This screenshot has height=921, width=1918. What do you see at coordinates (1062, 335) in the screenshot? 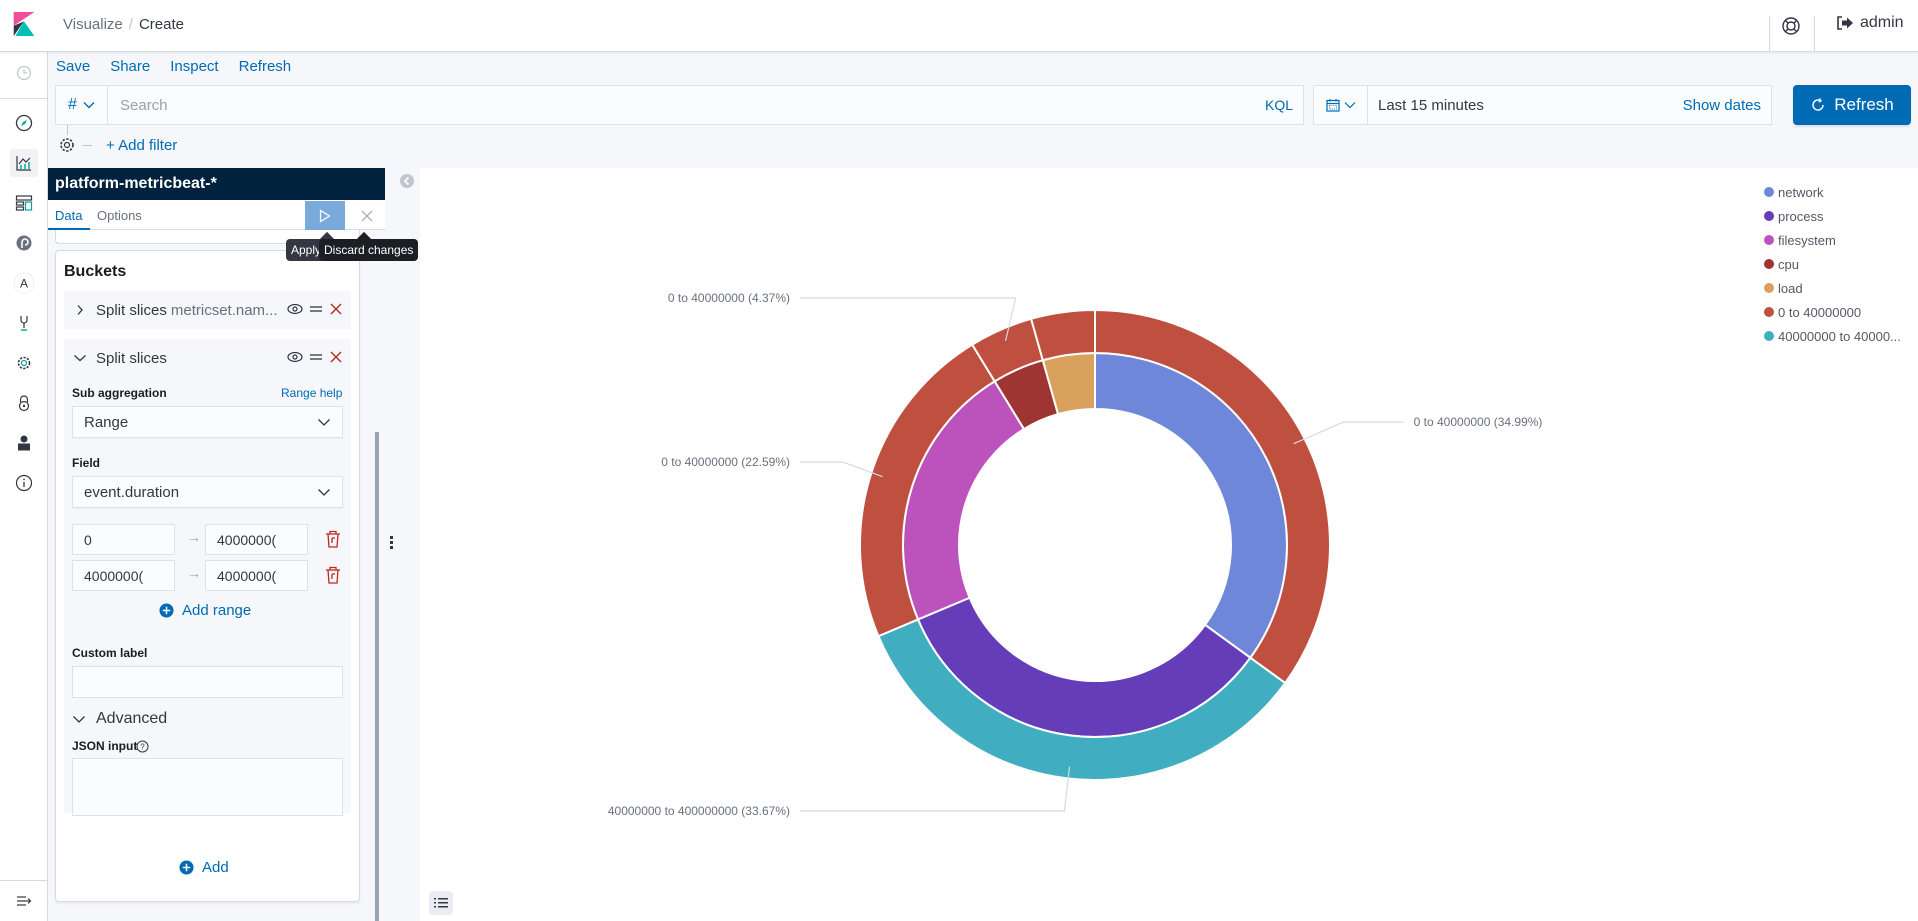
I see `outer-ring-slice` at bounding box center [1062, 335].